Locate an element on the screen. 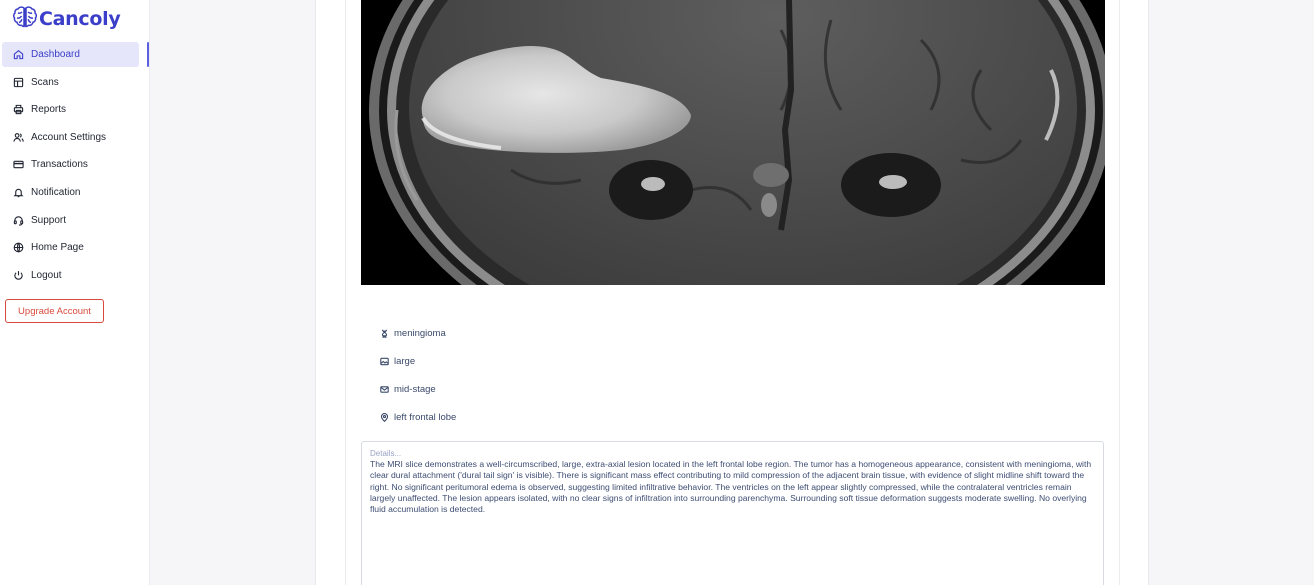  sidebar-item-dashboard: Dashboard is located at coordinates (75, 54).